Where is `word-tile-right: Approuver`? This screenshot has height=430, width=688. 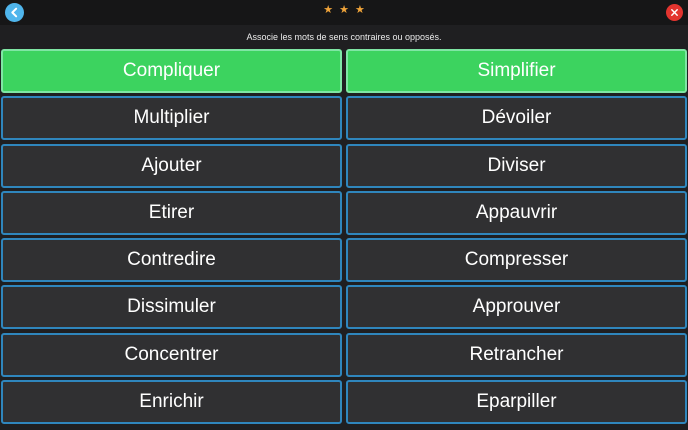 word-tile-right: Approuver is located at coordinates (516, 307).